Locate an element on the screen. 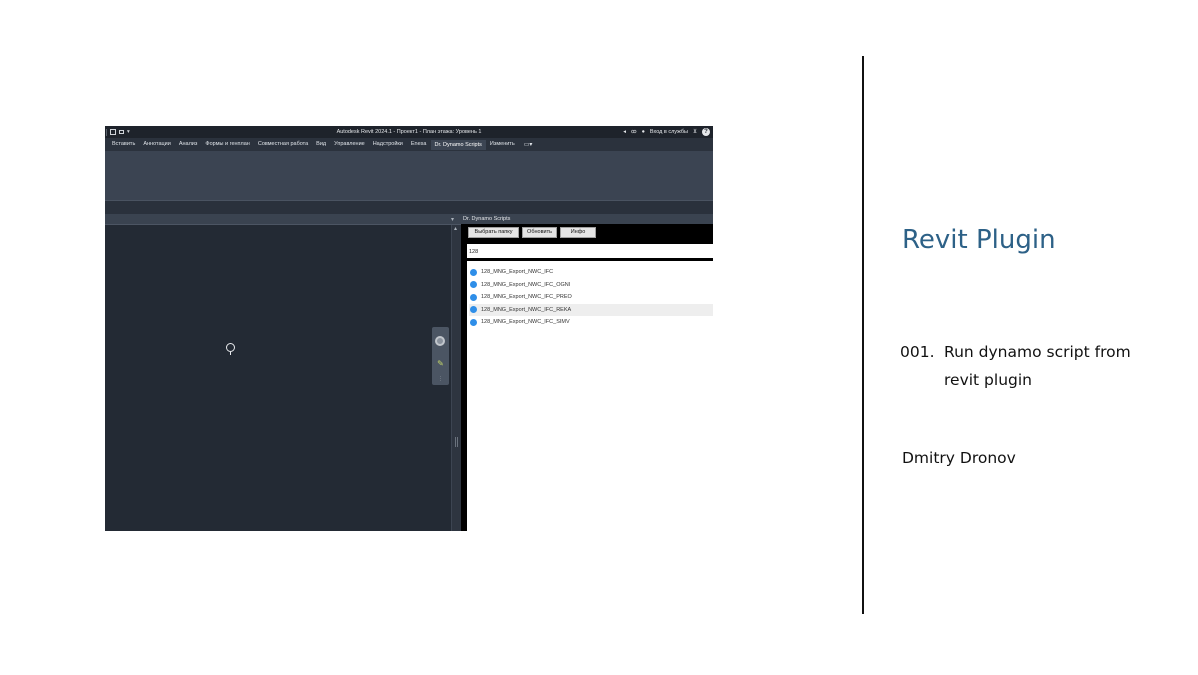 The height and width of the screenshot is (675, 1198). drawing-canvas: ✎ ⋮ is located at coordinates (278, 378).